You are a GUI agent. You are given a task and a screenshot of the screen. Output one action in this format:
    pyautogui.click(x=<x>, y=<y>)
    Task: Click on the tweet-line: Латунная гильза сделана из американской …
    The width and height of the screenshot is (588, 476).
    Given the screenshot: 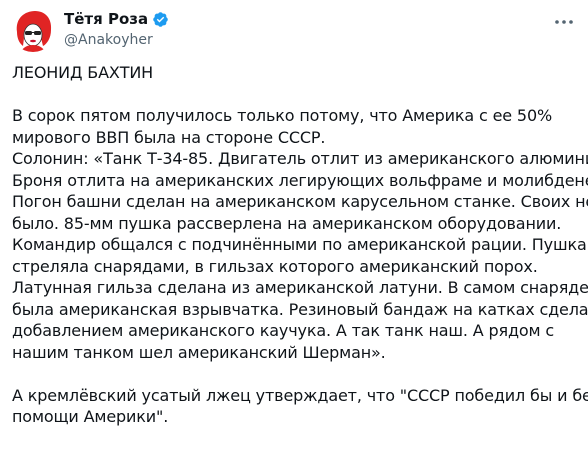 What is the action you would take?
    pyautogui.click(x=300, y=287)
    